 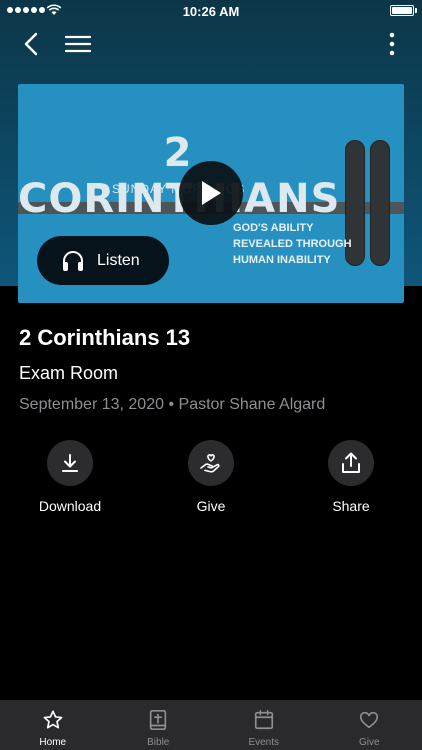 What do you see at coordinates (158, 720) in the screenshot?
I see `bible-icon` at bounding box center [158, 720].